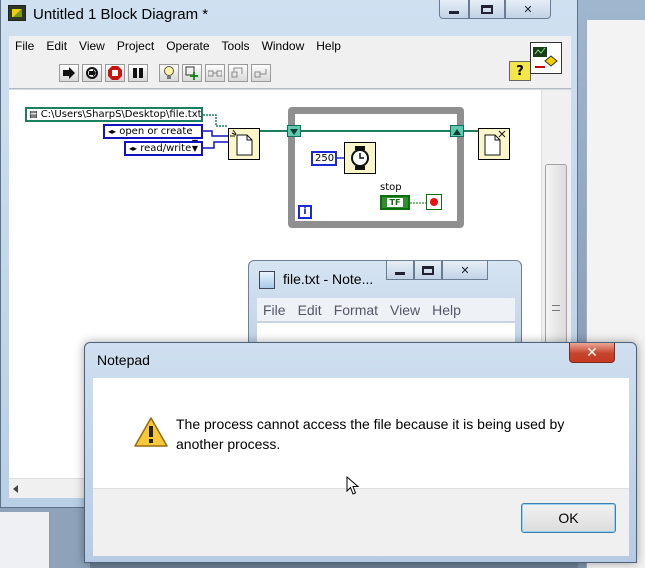 Image resolution: width=645 pixels, height=568 pixels. What do you see at coordinates (156, 131) in the screenshot?
I see `open-operation-text: open or create` at bounding box center [156, 131].